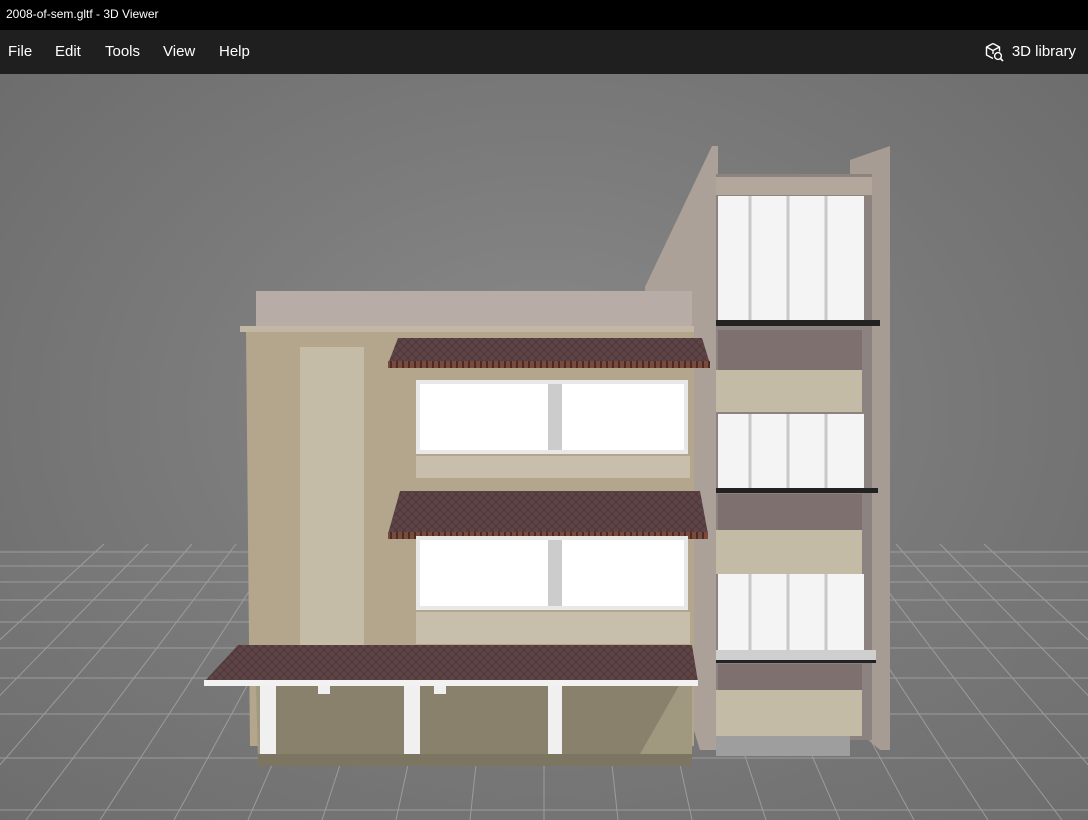  What do you see at coordinates (544, 52) in the screenshot?
I see `menu-bar: File Edit Tools View Help 3D library` at bounding box center [544, 52].